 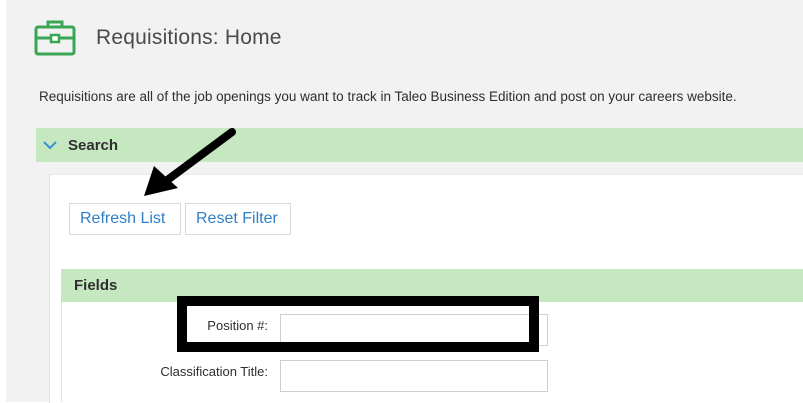 What do you see at coordinates (414, 376) in the screenshot?
I see `classification-title-input` at bounding box center [414, 376].